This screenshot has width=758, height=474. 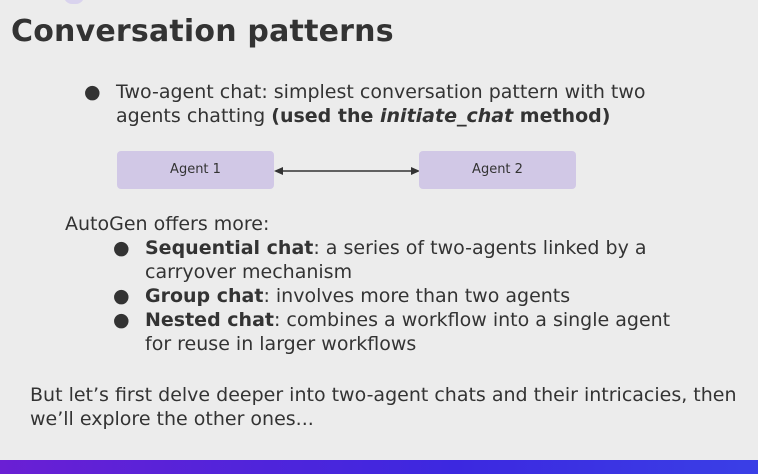 What do you see at coordinates (74, 2) in the screenshot?
I see `decorative-tab` at bounding box center [74, 2].